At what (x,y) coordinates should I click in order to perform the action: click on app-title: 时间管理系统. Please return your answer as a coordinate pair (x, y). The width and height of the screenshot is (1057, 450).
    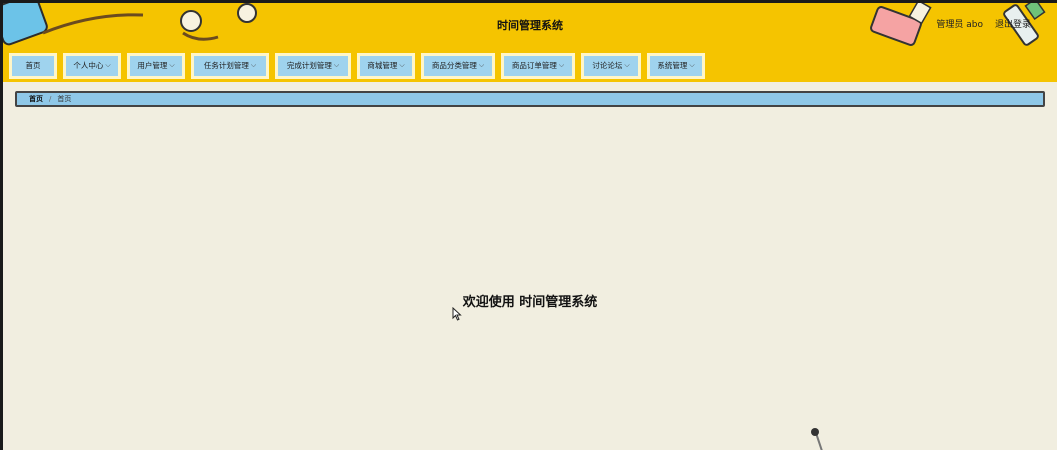
    Looking at the image, I should click on (530, 25).